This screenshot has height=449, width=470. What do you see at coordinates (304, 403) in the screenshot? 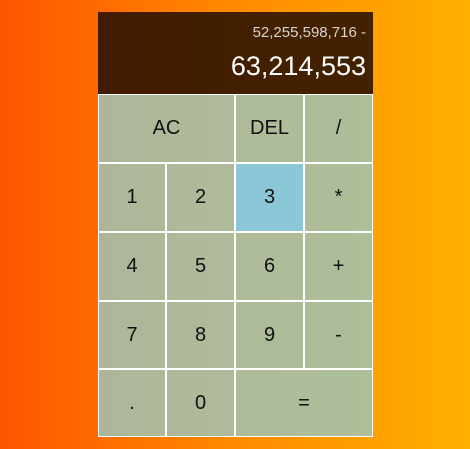
I see `equals-button: =` at bounding box center [304, 403].